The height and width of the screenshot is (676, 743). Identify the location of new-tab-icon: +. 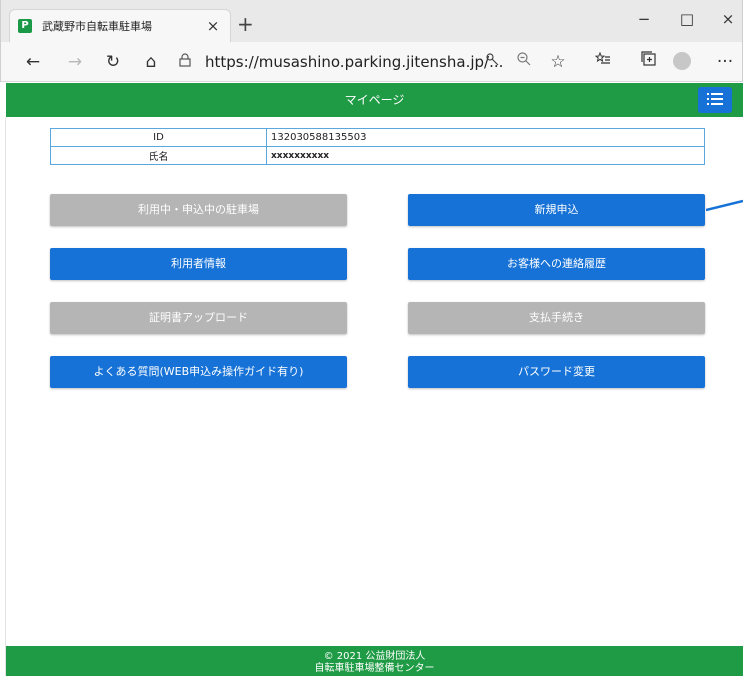
(245, 24).